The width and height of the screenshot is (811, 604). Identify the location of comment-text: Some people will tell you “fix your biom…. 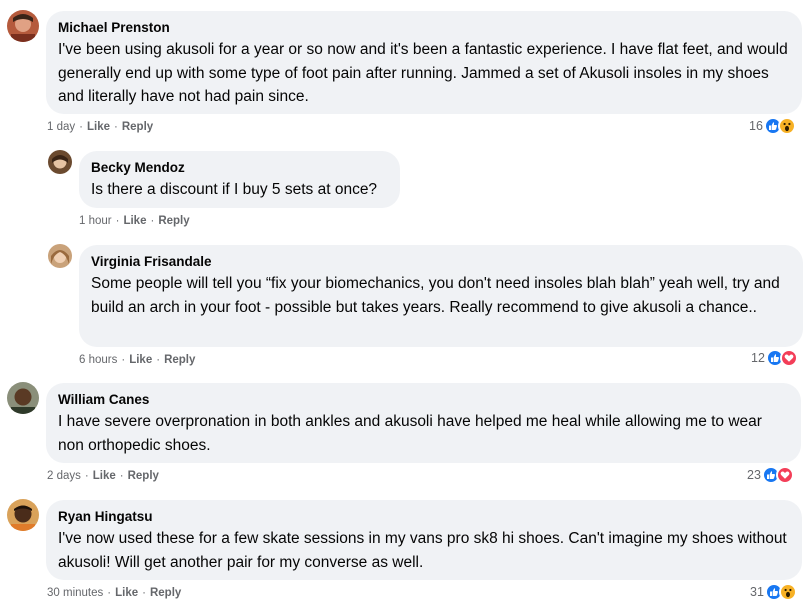
(435, 295).